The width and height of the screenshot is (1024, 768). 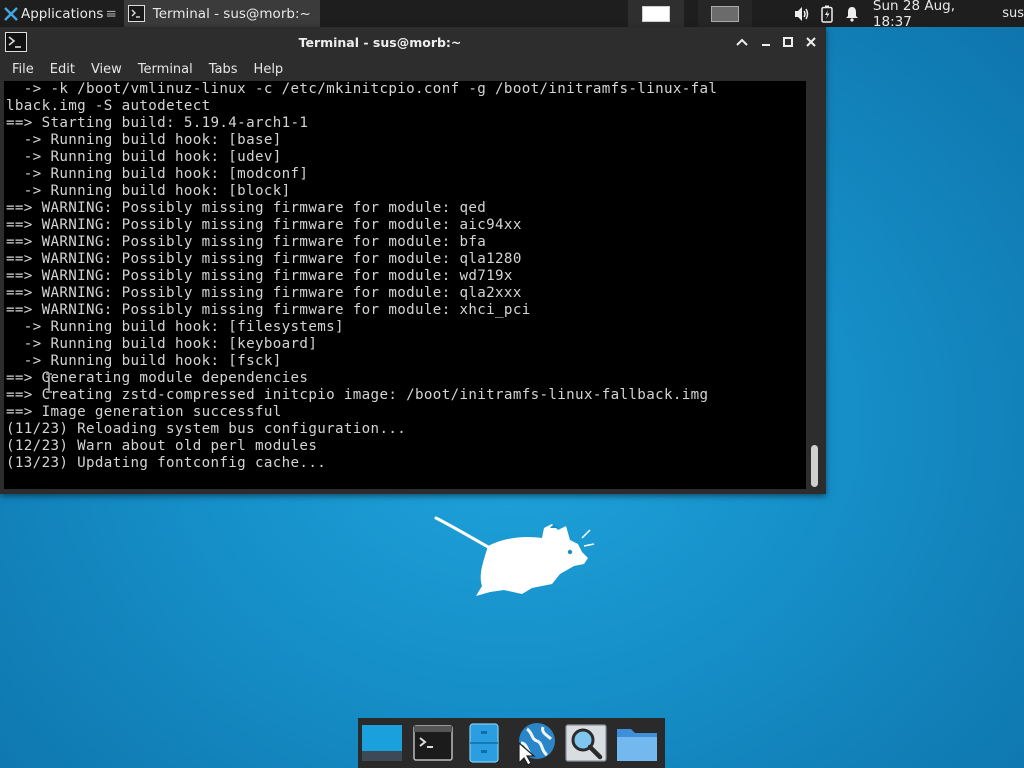 I want to click on dock-web-browser, so click(x=534, y=743).